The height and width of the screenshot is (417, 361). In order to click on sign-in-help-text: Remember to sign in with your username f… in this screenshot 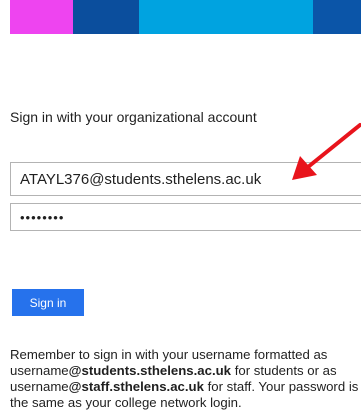, I will do `click(185, 379)`.